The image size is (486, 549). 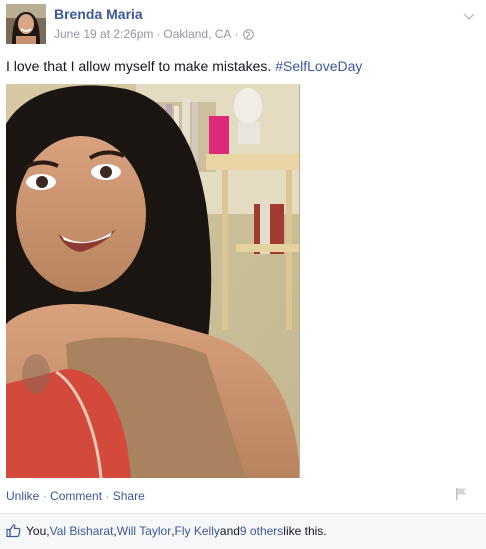 I want to click on others-link: 9 others, so click(x=261, y=531).